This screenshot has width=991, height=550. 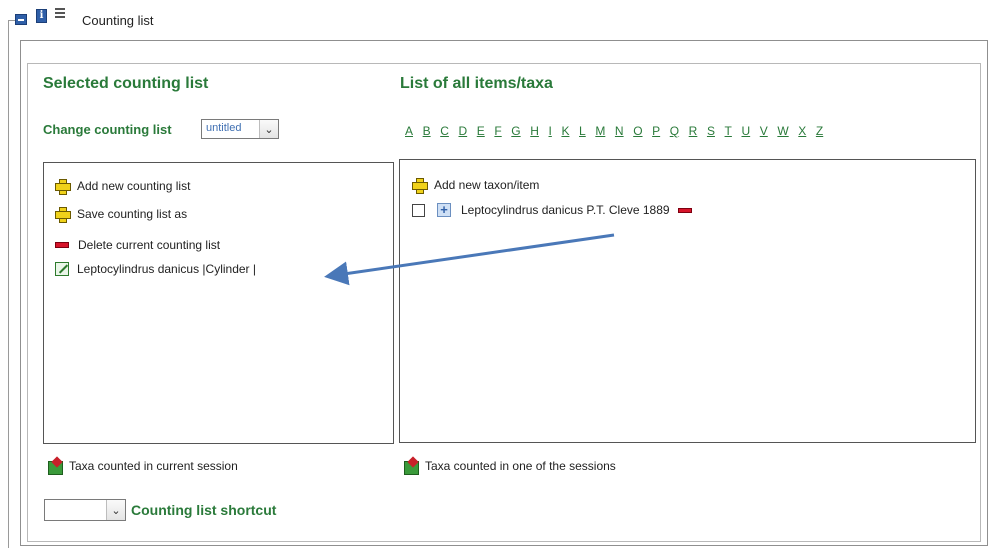 I want to click on shortcut-value, so click(x=76, y=510).